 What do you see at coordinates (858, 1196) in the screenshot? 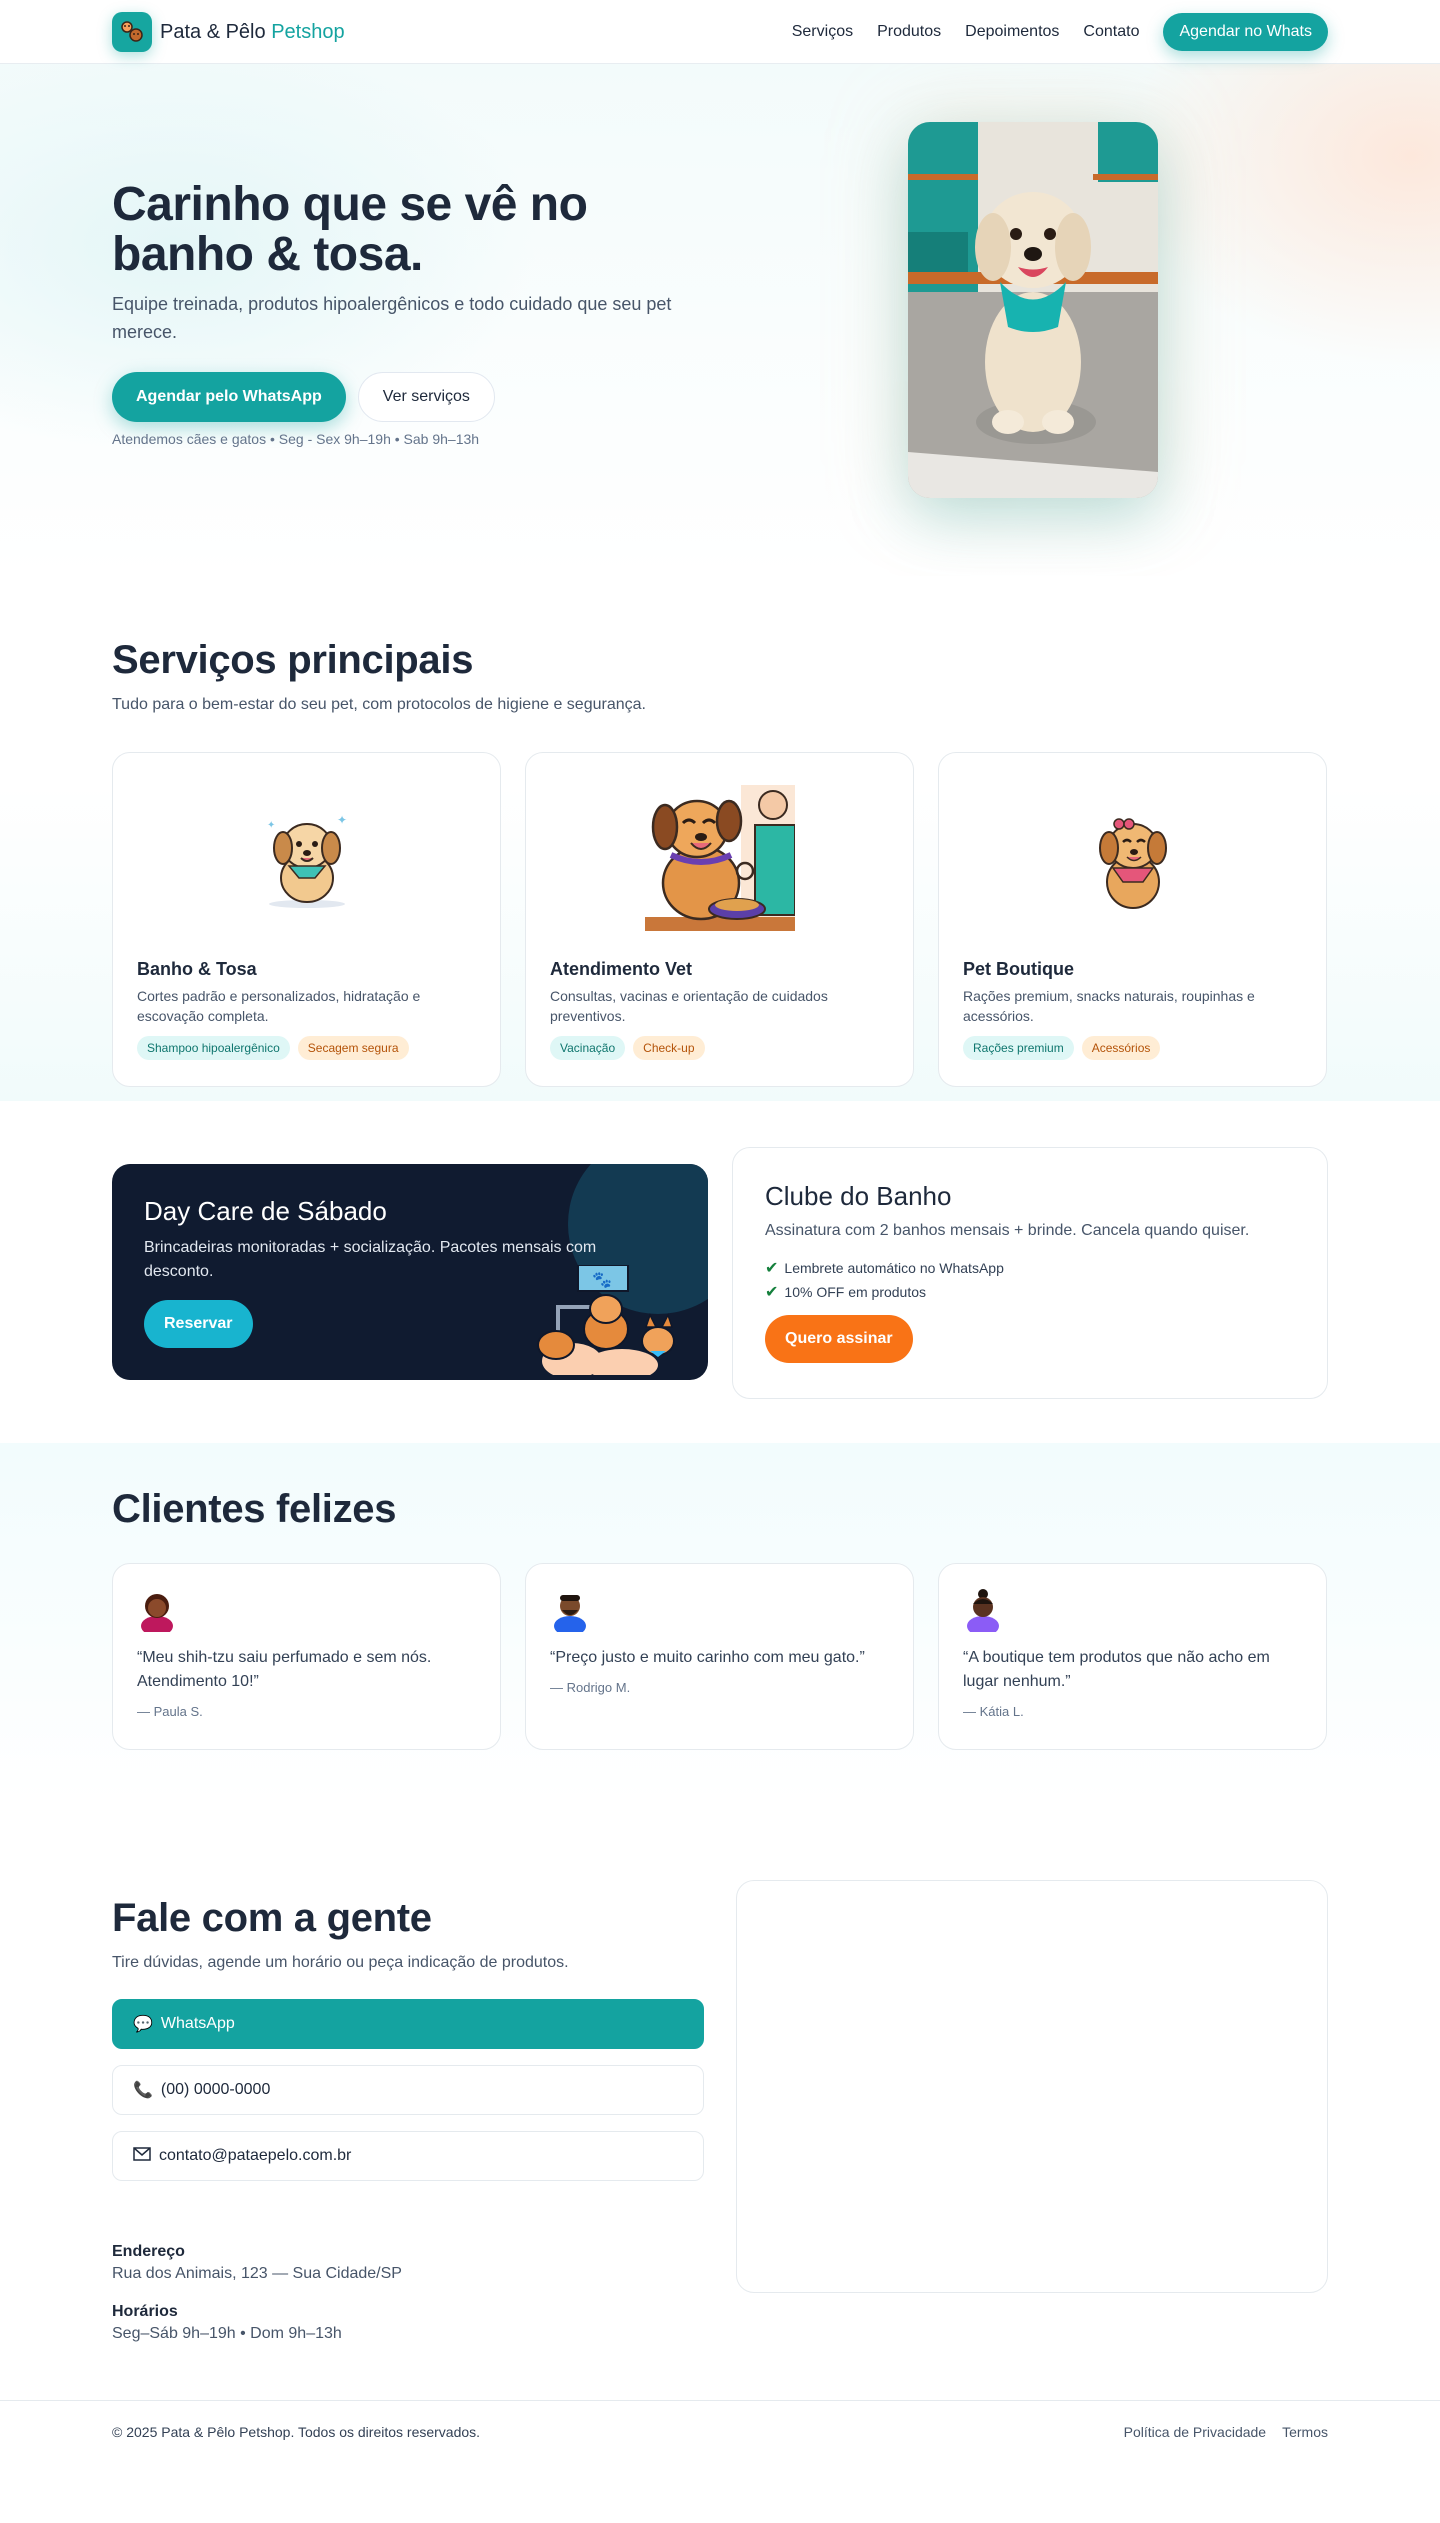
I see `club-title: Clube do Banho` at bounding box center [858, 1196].